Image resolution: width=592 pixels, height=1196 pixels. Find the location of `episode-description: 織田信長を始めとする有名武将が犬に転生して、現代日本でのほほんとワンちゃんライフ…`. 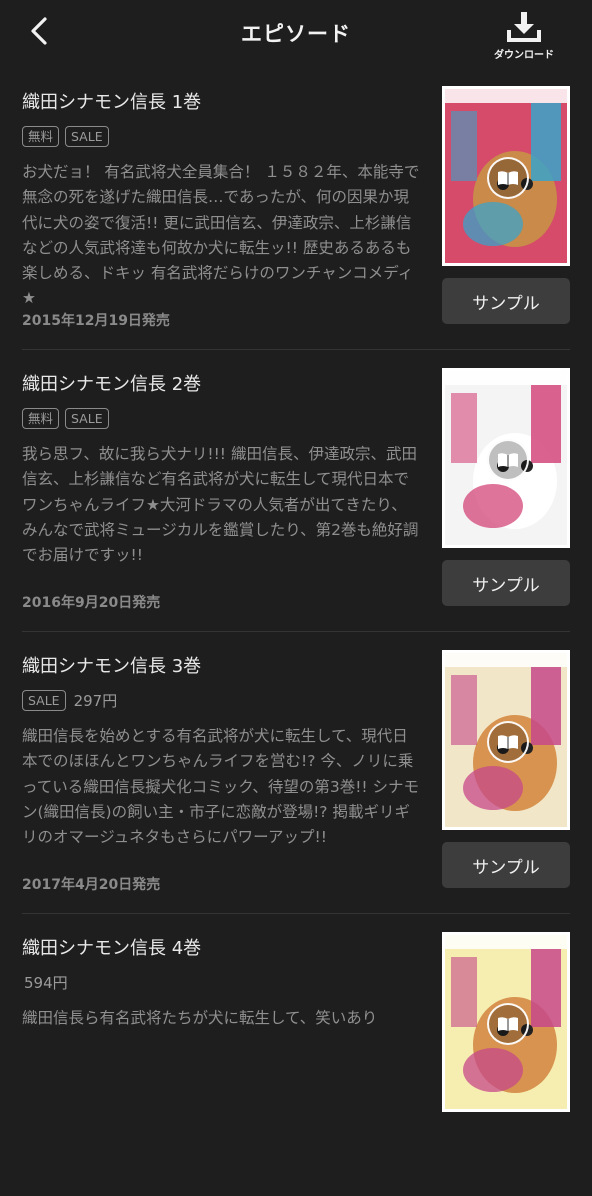

episode-description: 織田信長を始めとする有名武将が犬に転生して、現代日本でのほほんとワンちゃんライフ… is located at coordinates (221, 787).